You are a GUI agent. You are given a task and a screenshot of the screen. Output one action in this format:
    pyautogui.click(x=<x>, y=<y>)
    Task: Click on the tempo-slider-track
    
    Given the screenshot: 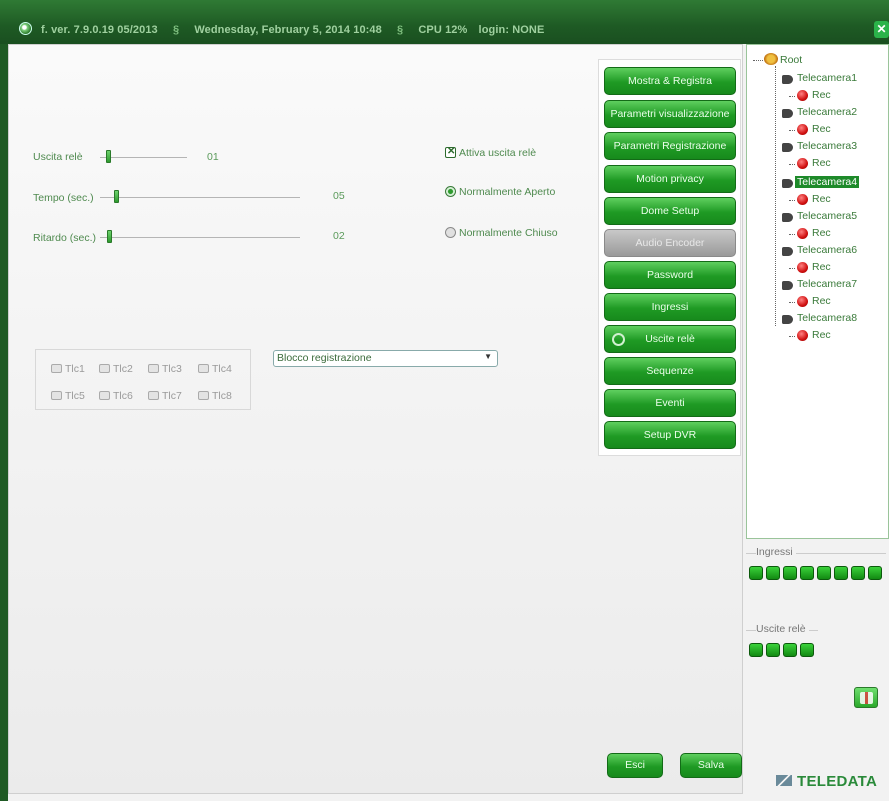 What is the action you would take?
    pyautogui.click(x=200, y=197)
    